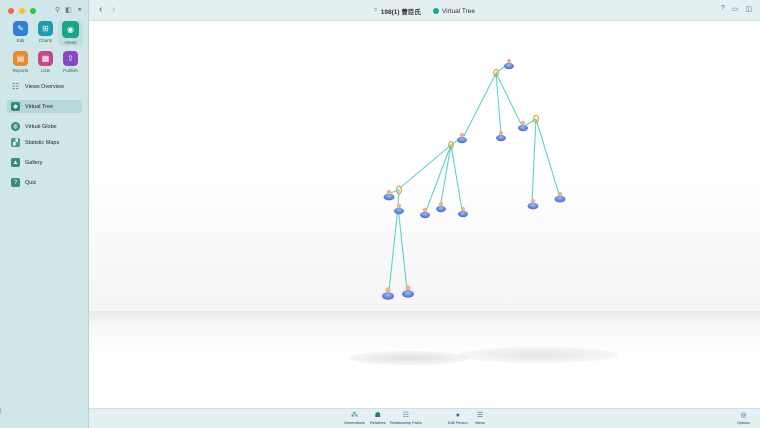 This screenshot has width=760, height=428. What do you see at coordinates (748, 9) in the screenshot?
I see `sidebar-icon: ◫` at bounding box center [748, 9].